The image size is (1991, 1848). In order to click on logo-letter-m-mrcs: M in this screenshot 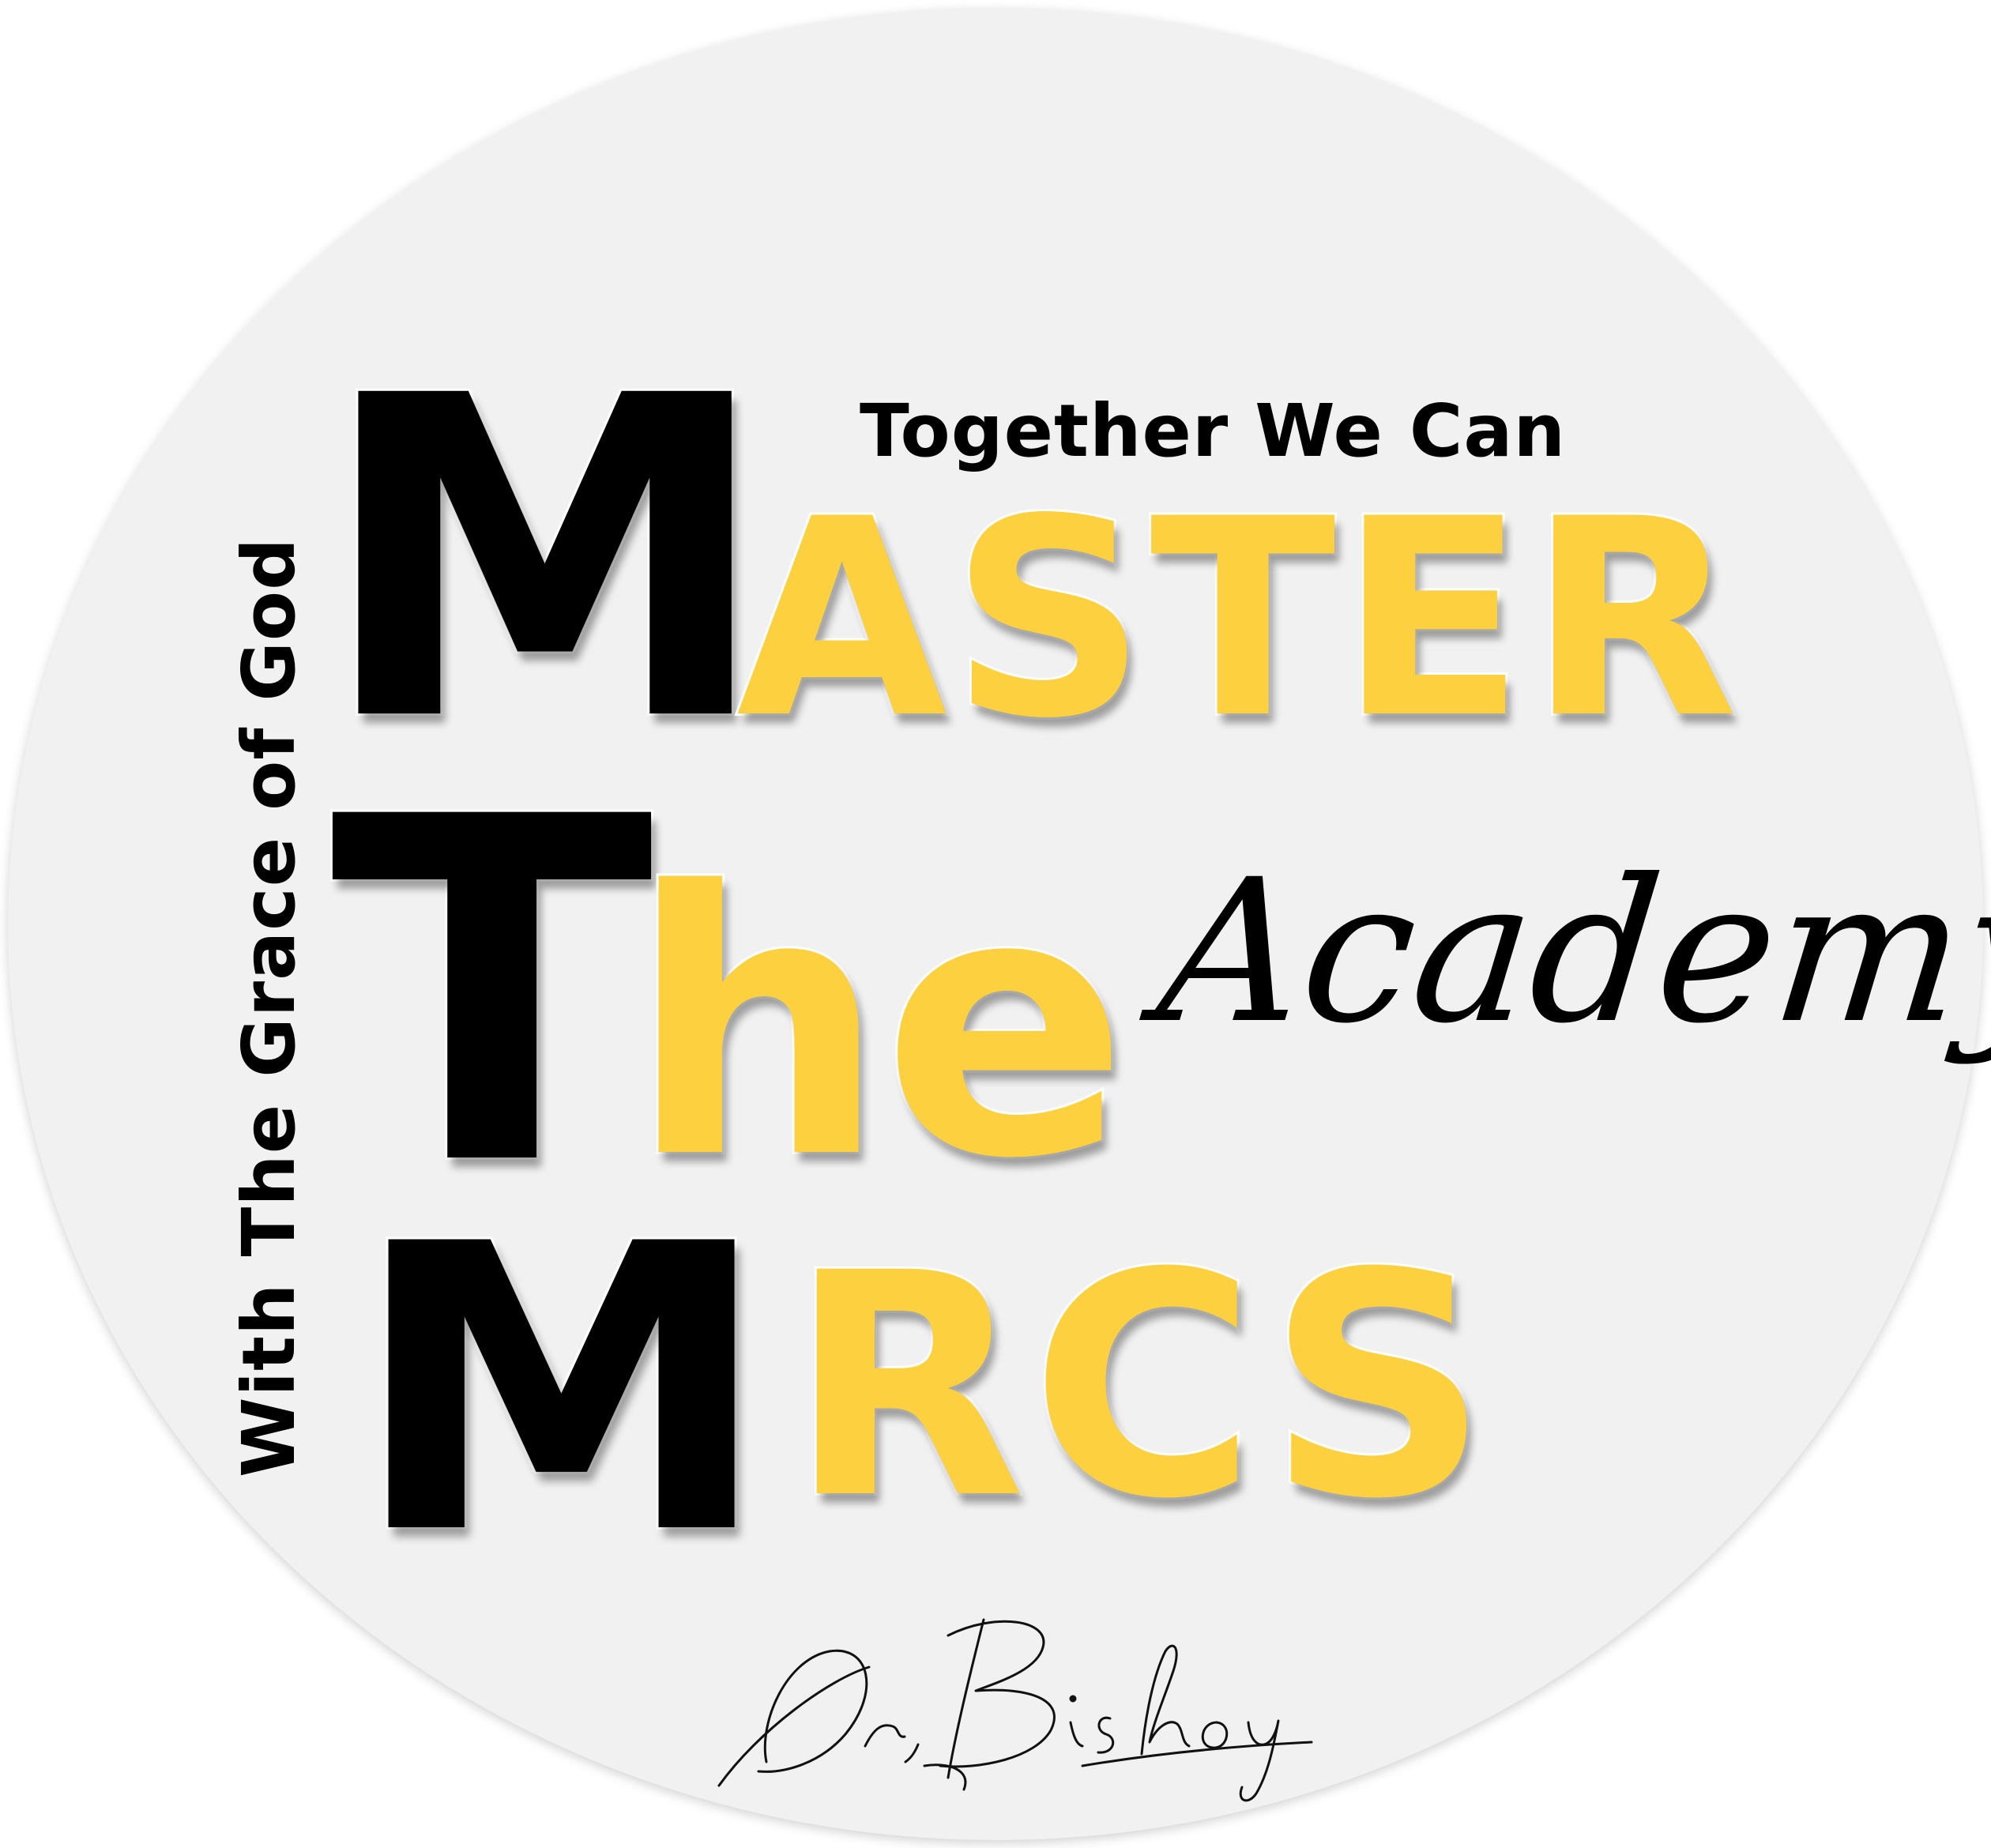, I will do `click(562, 1391)`.